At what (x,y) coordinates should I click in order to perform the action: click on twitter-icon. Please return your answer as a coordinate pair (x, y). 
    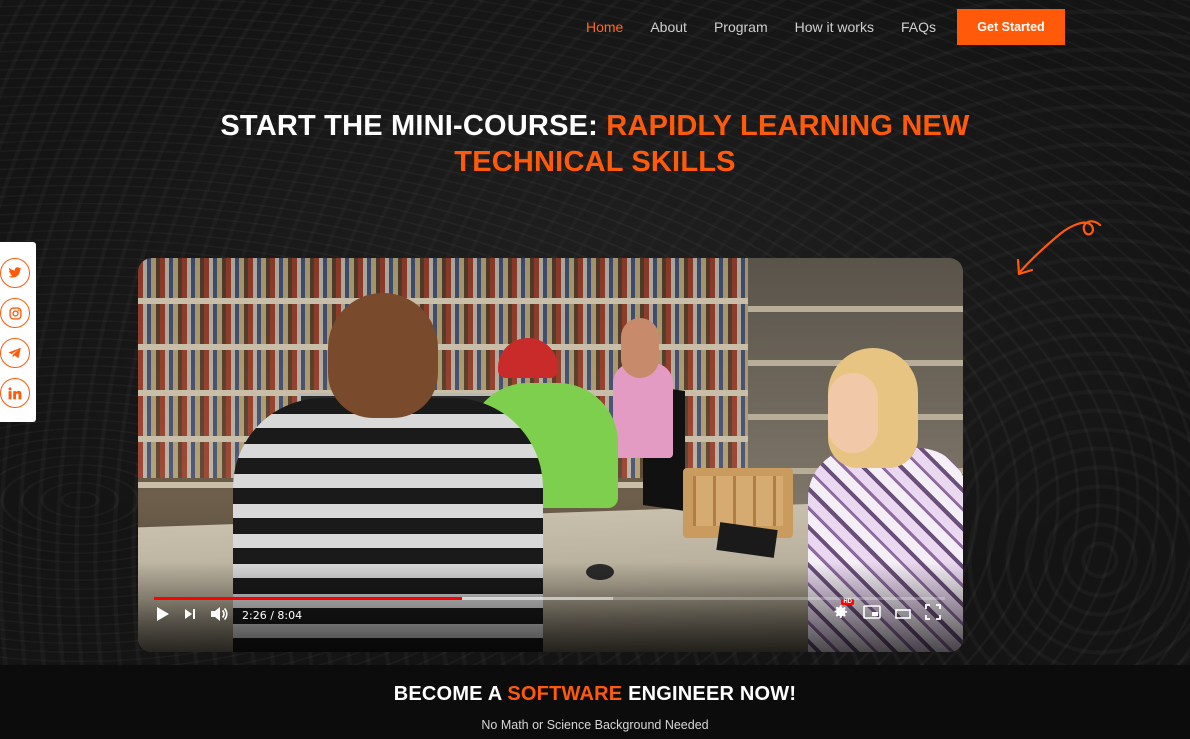
    Looking at the image, I should click on (15, 273).